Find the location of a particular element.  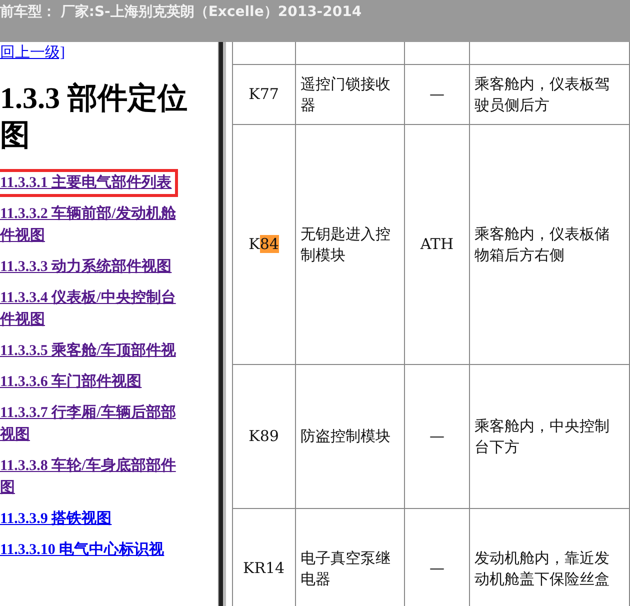

table-cell: 遥控门锁接收器 is located at coordinates (350, 94).